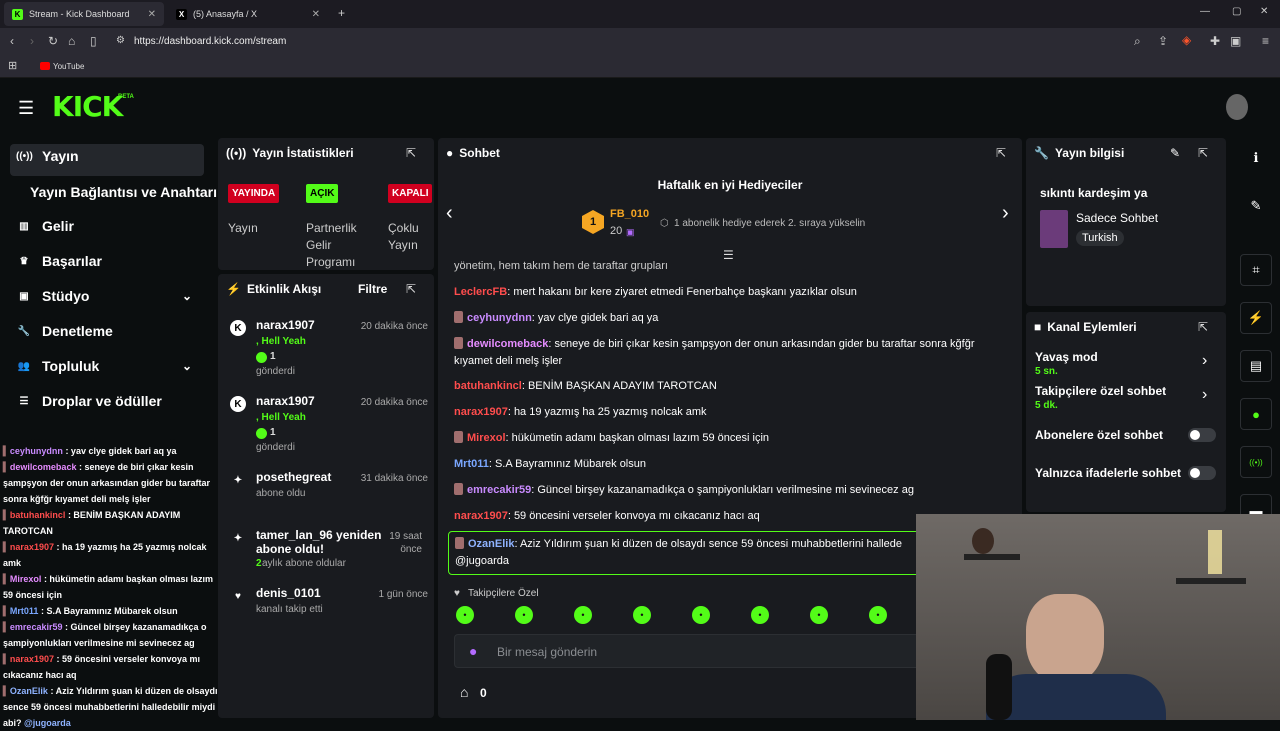 This screenshot has width=1280, height=731. Describe the element at coordinates (1256, 366) in the screenshot. I see `document-icon: ▤` at that location.